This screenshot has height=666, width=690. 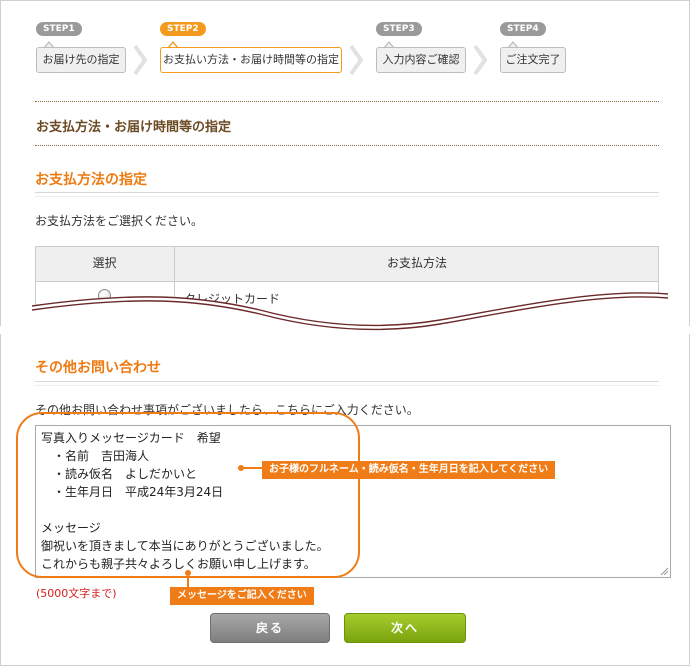 I want to click on step-label: お届け先の指定, so click(x=81, y=60).